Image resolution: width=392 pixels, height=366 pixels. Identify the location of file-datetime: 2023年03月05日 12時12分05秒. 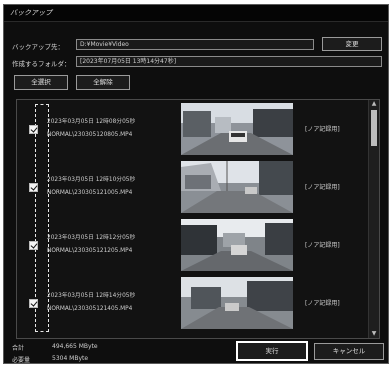
(91, 238).